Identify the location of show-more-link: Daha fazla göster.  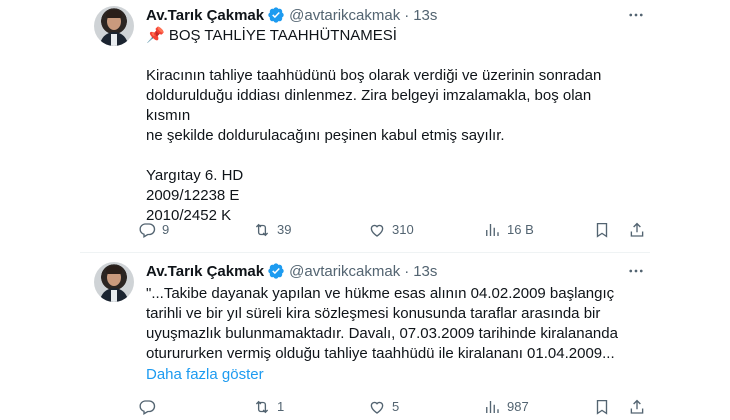
(205, 374).